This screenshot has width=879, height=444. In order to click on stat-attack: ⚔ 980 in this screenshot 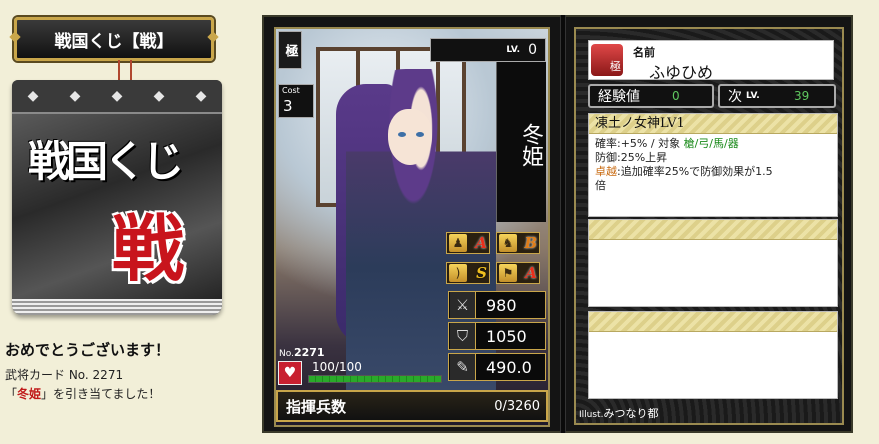, I will do `click(497, 305)`.